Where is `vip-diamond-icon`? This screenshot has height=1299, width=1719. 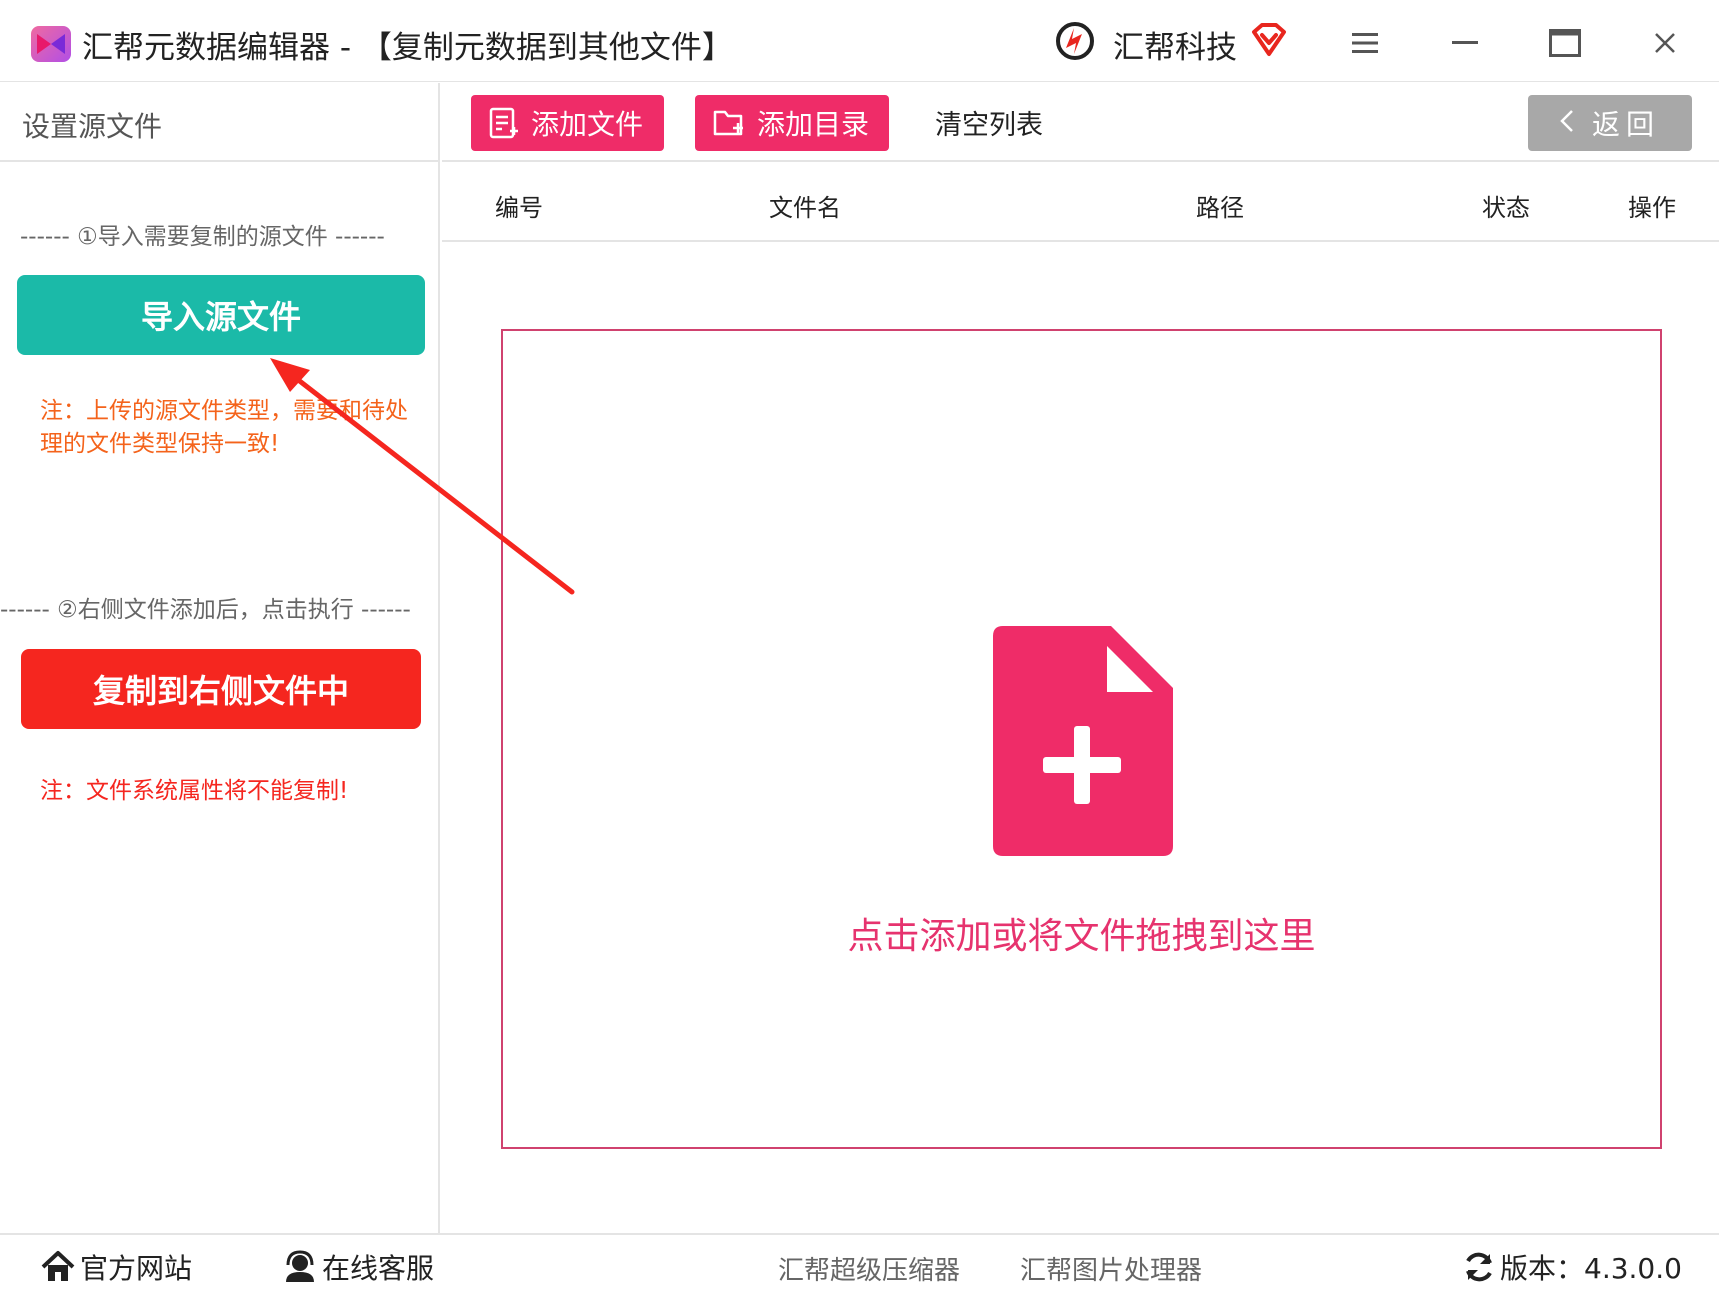 vip-diamond-icon is located at coordinates (1269, 40).